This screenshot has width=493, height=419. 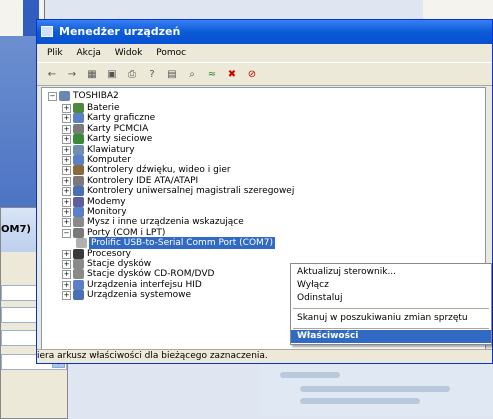 What do you see at coordinates (78, 139) in the screenshot?
I see `network-adapters-icon` at bounding box center [78, 139].